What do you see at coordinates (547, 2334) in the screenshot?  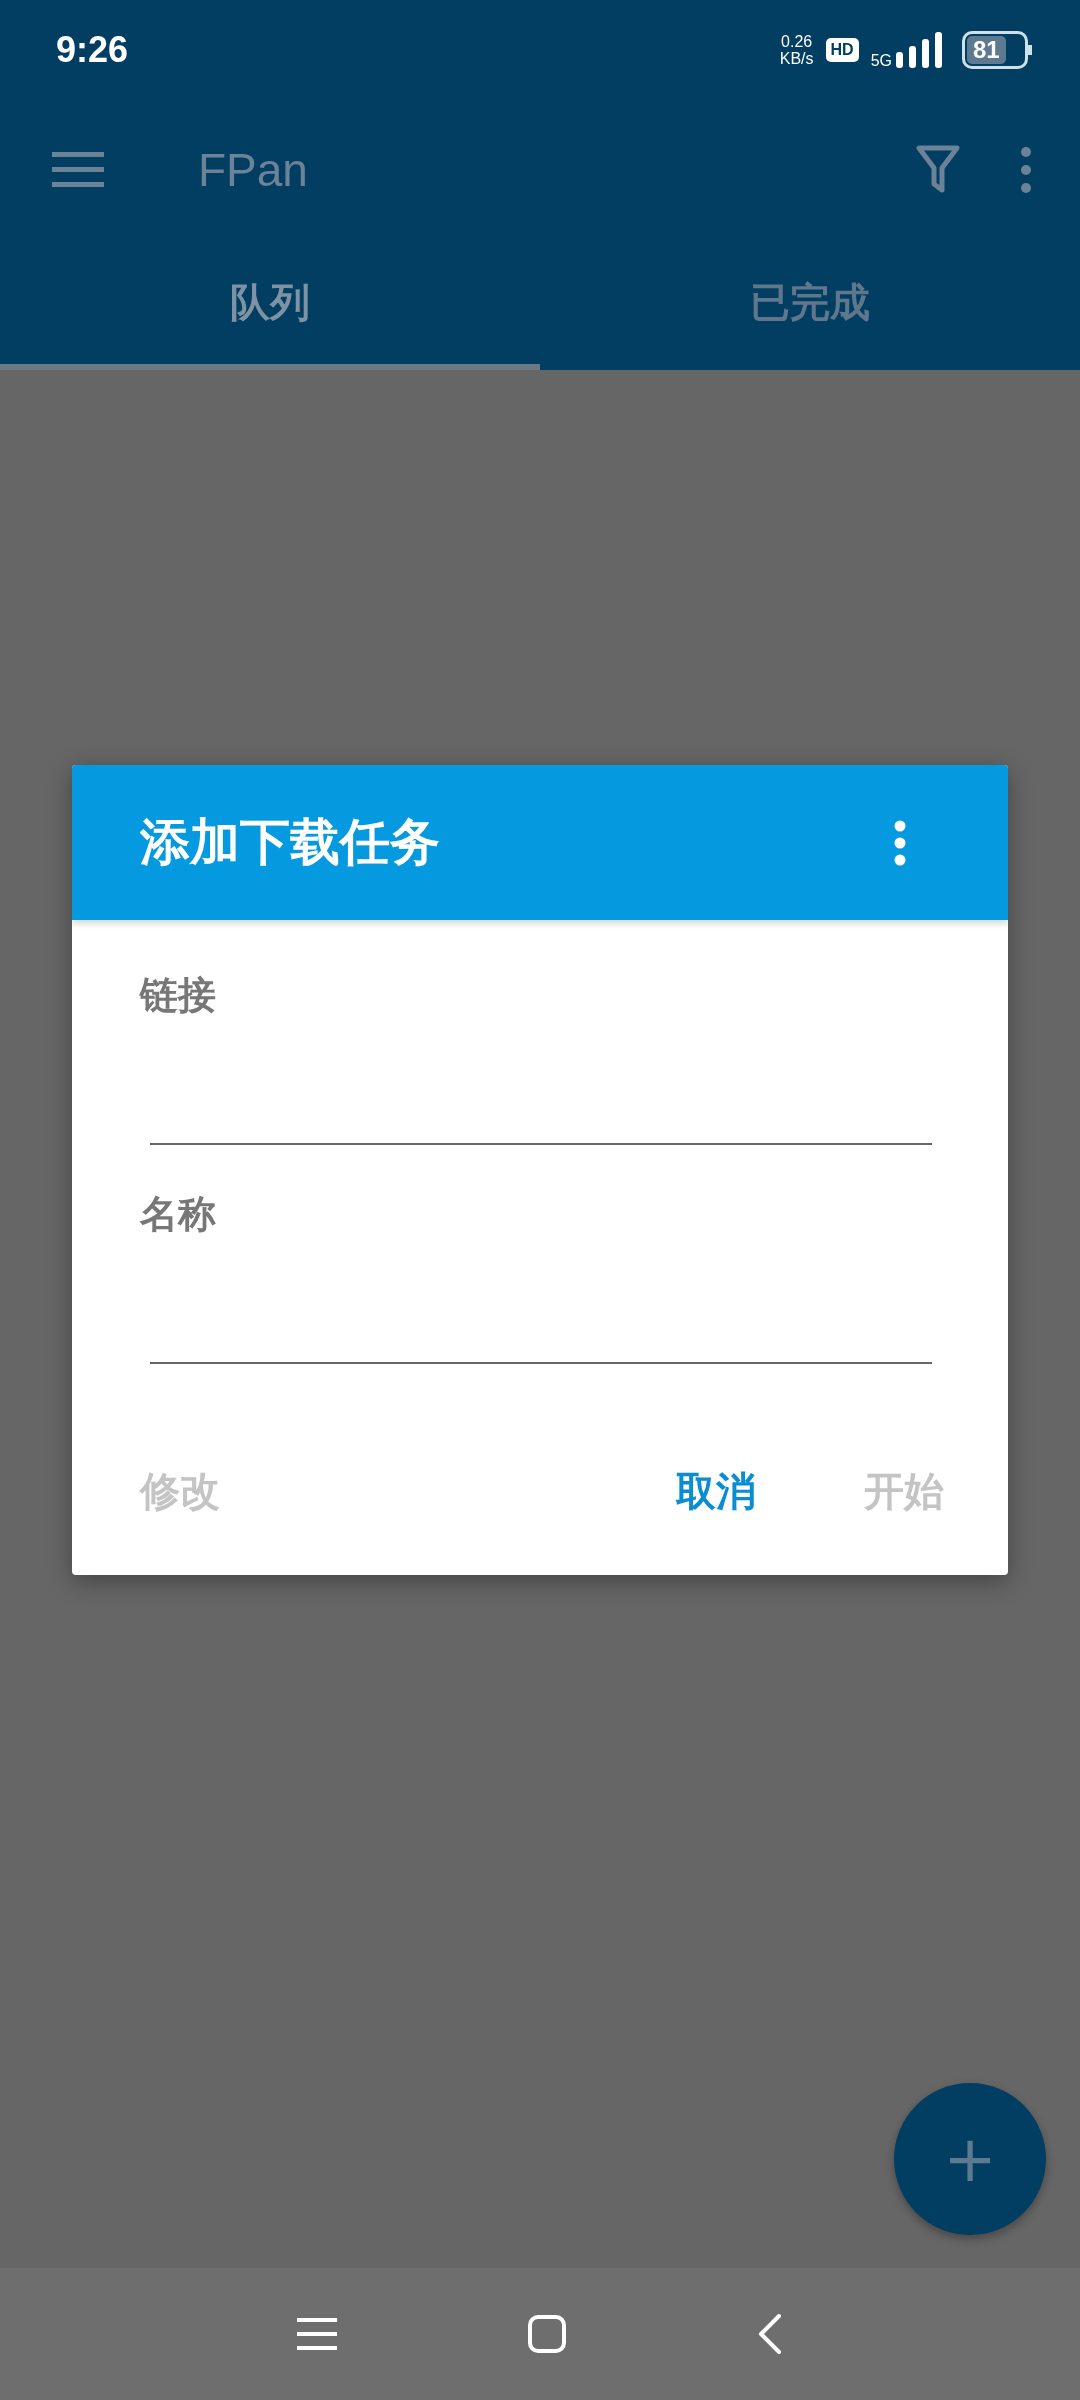 I see `home-icon` at bounding box center [547, 2334].